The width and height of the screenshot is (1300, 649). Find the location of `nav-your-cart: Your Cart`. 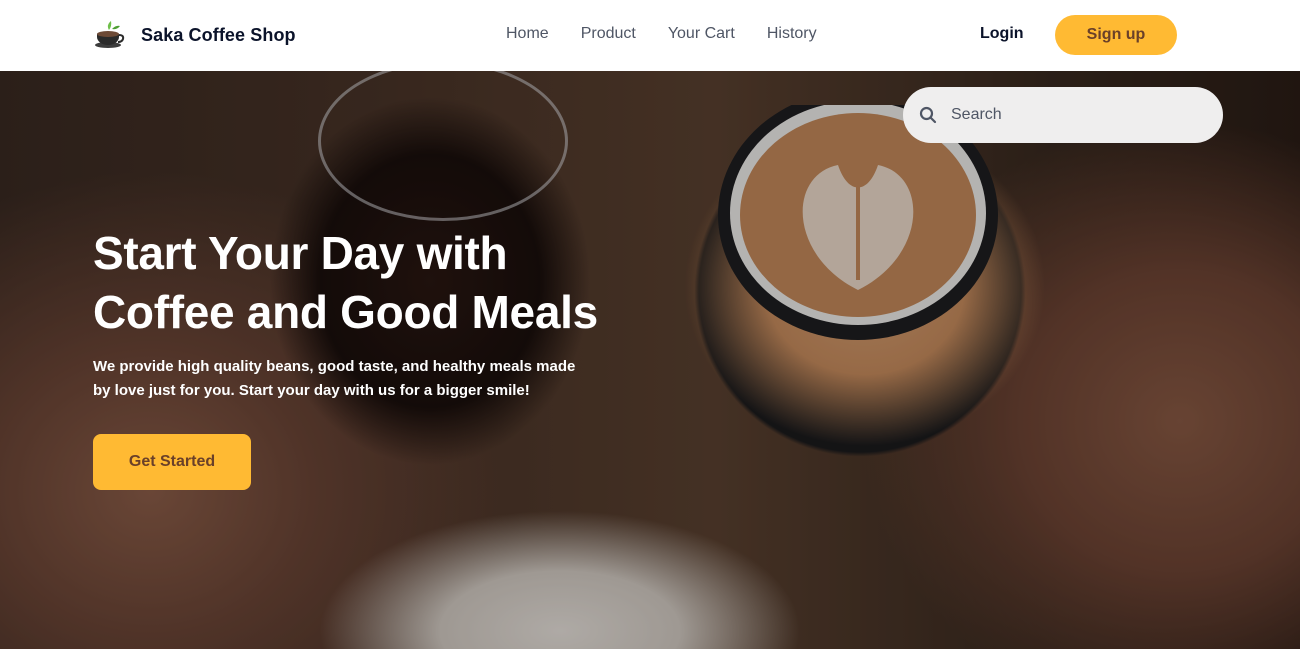

nav-your-cart: Your Cart is located at coordinates (701, 34).